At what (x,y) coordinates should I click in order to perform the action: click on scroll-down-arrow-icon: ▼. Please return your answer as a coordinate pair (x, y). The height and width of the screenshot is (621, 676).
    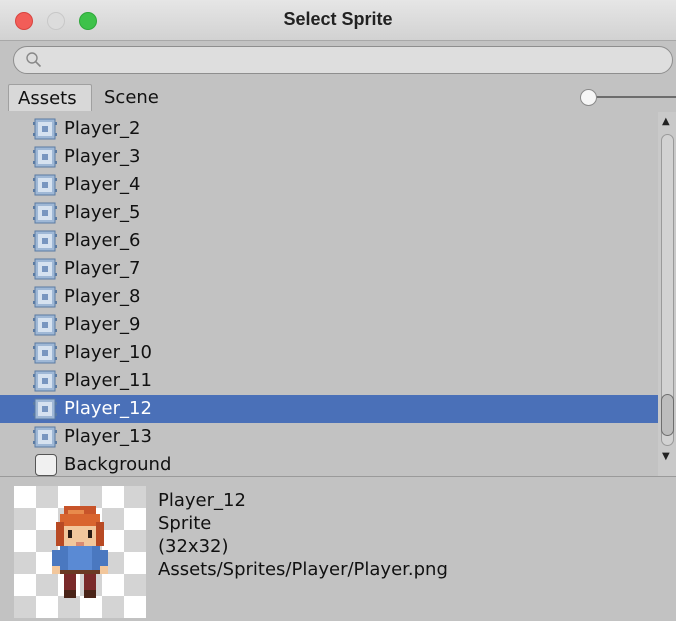
    Looking at the image, I should click on (666, 456).